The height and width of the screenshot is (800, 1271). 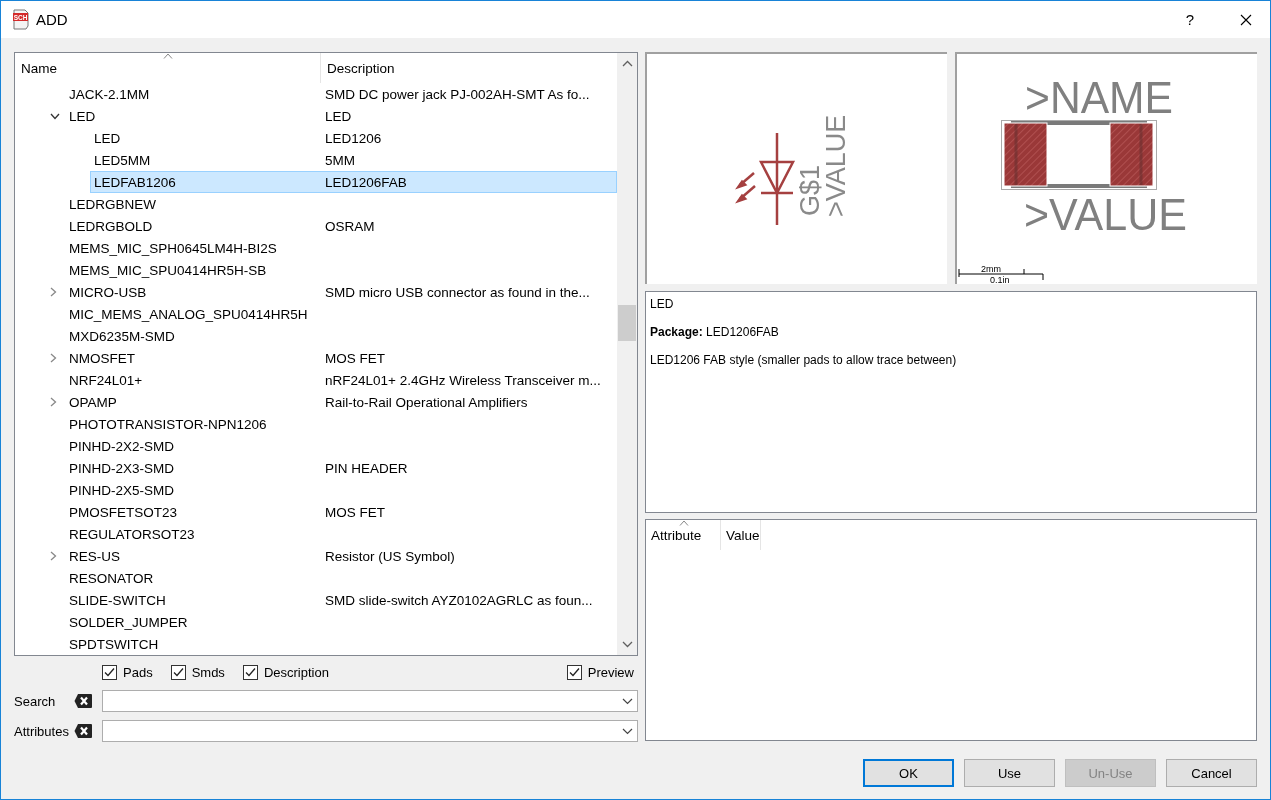 What do you see at coordinates (341, 270) in the screenshot?
I see `tree-row: MEMS_MIC_SPU0414HR5H-SB` at bounding box center [341, 270].